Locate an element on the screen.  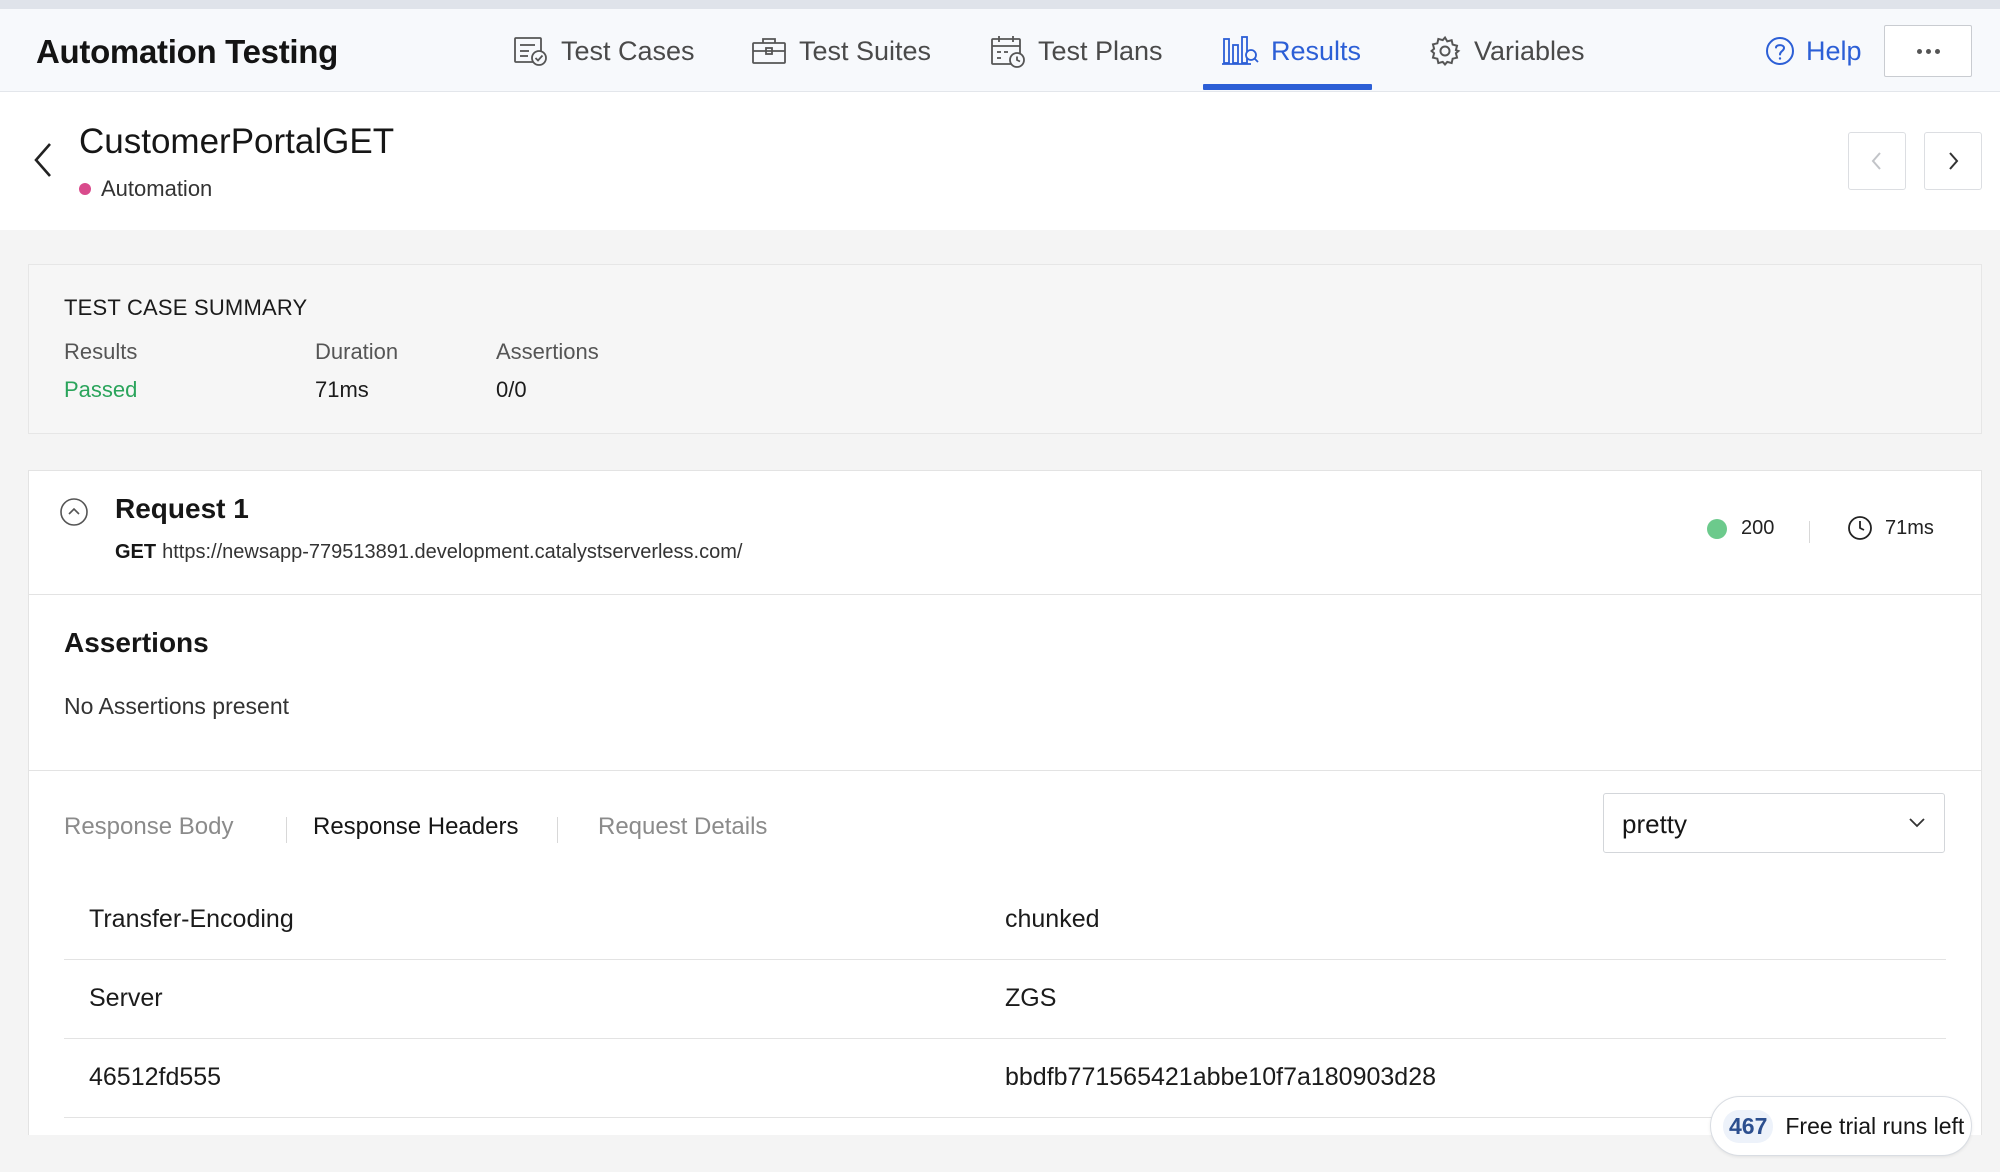
response-time-value: 71ms is located at coordinates (1909, 527).